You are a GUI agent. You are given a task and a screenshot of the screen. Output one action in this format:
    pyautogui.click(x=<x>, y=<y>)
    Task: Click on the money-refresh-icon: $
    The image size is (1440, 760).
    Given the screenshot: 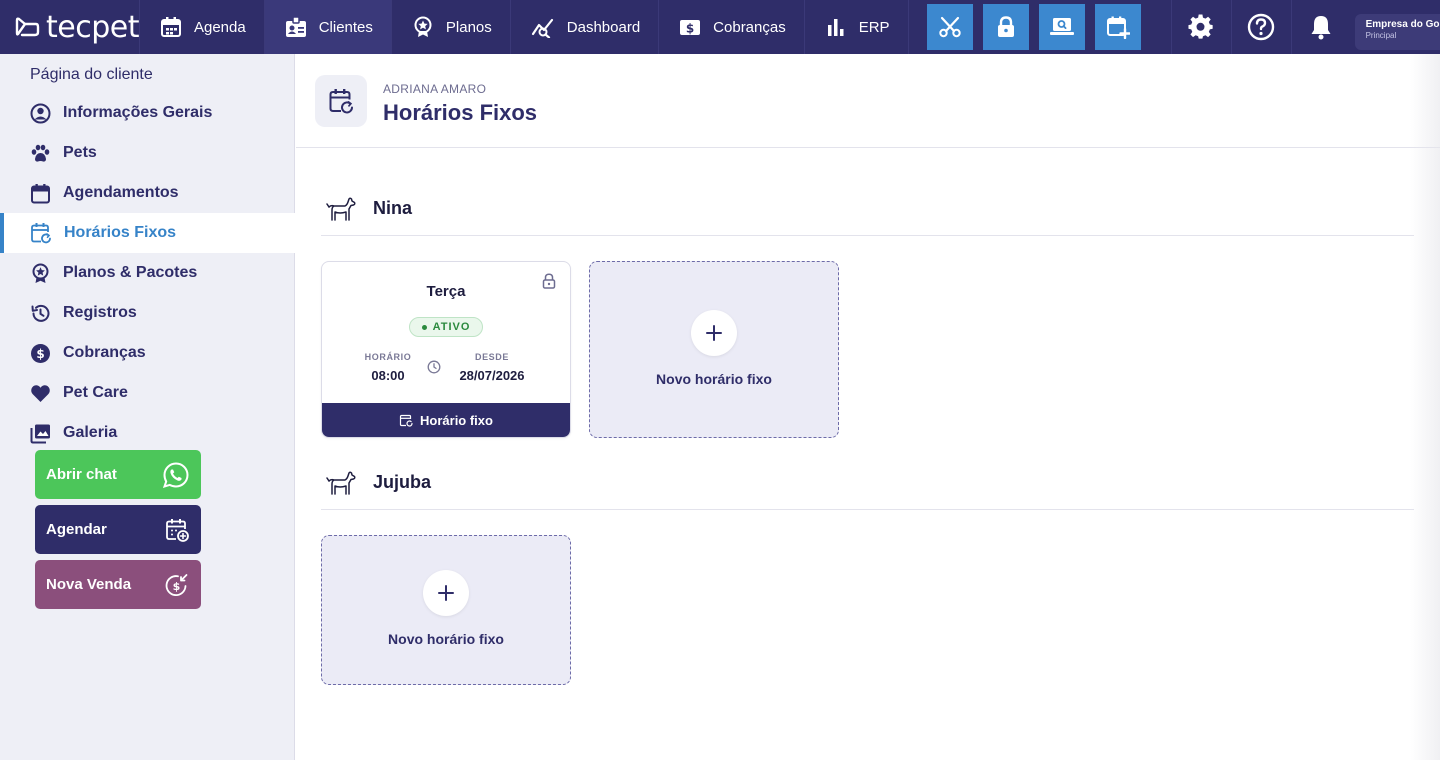 What is the action you would take?
    pyautogui.click(x=176, y=584)
    